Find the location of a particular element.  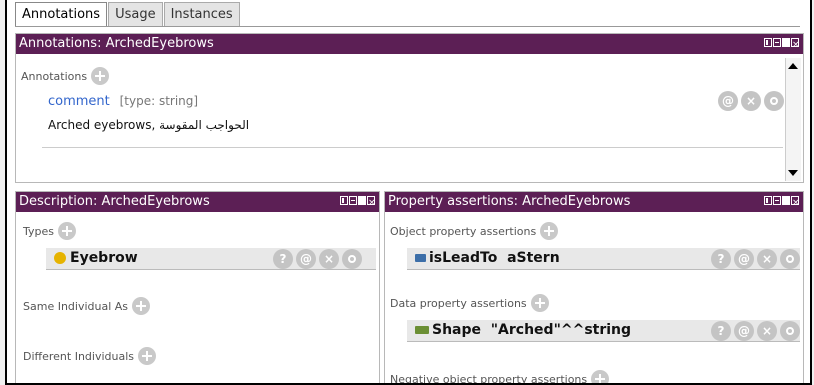

object-property-entry: isLeadTo aStern is located at coordinates (487, 258).